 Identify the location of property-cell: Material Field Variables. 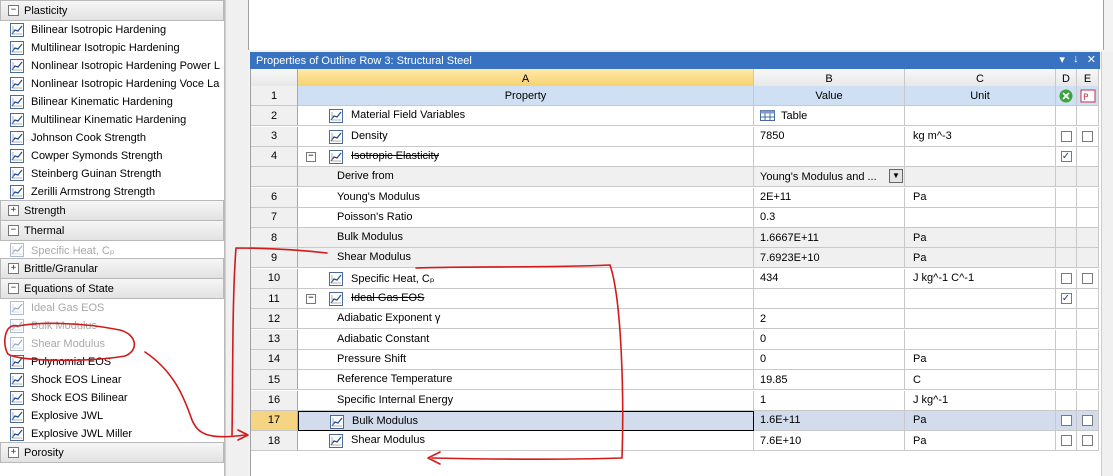
(526, 116).